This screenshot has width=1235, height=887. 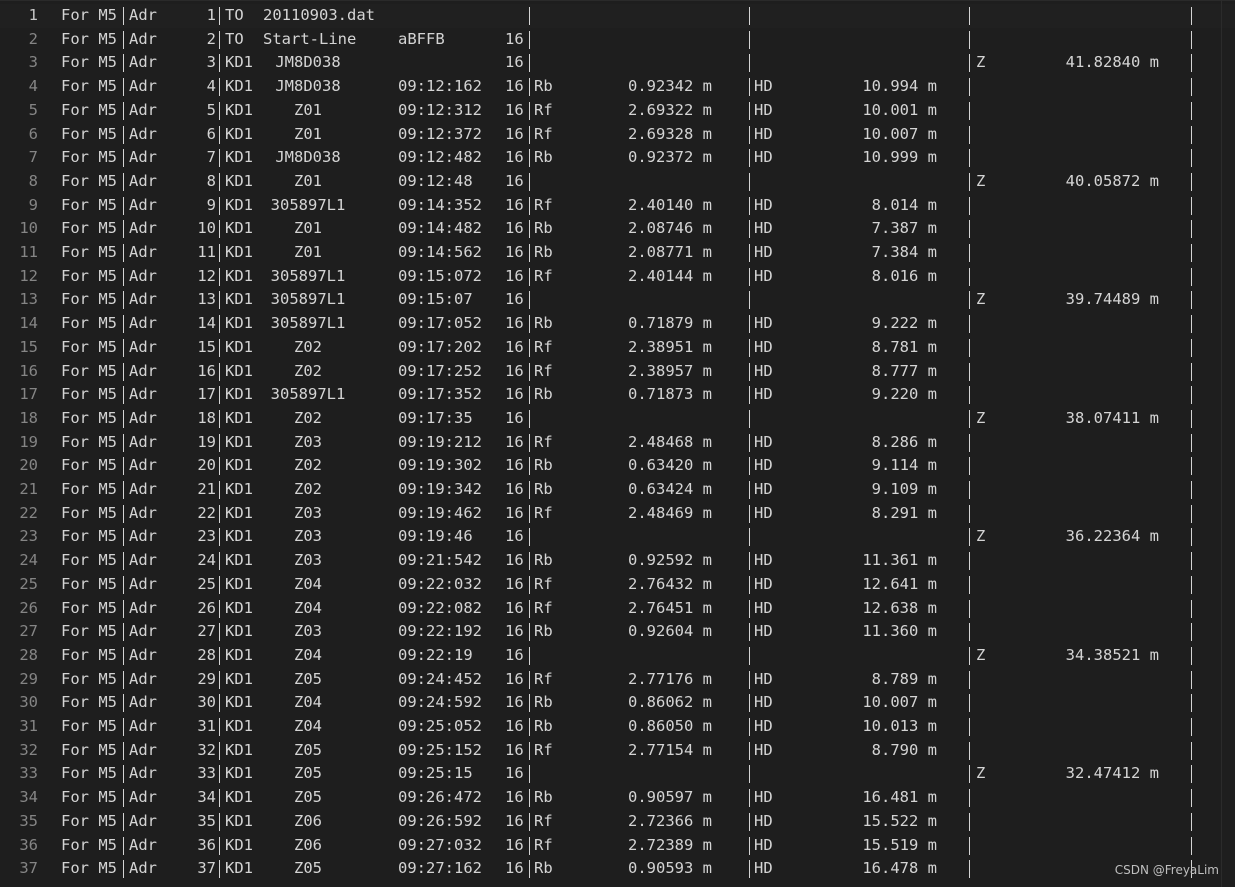 What do you see at coordinates (440, 702) in the screenshot?
I see `field-time: 09:24:592` at bounding box center [440, 702].